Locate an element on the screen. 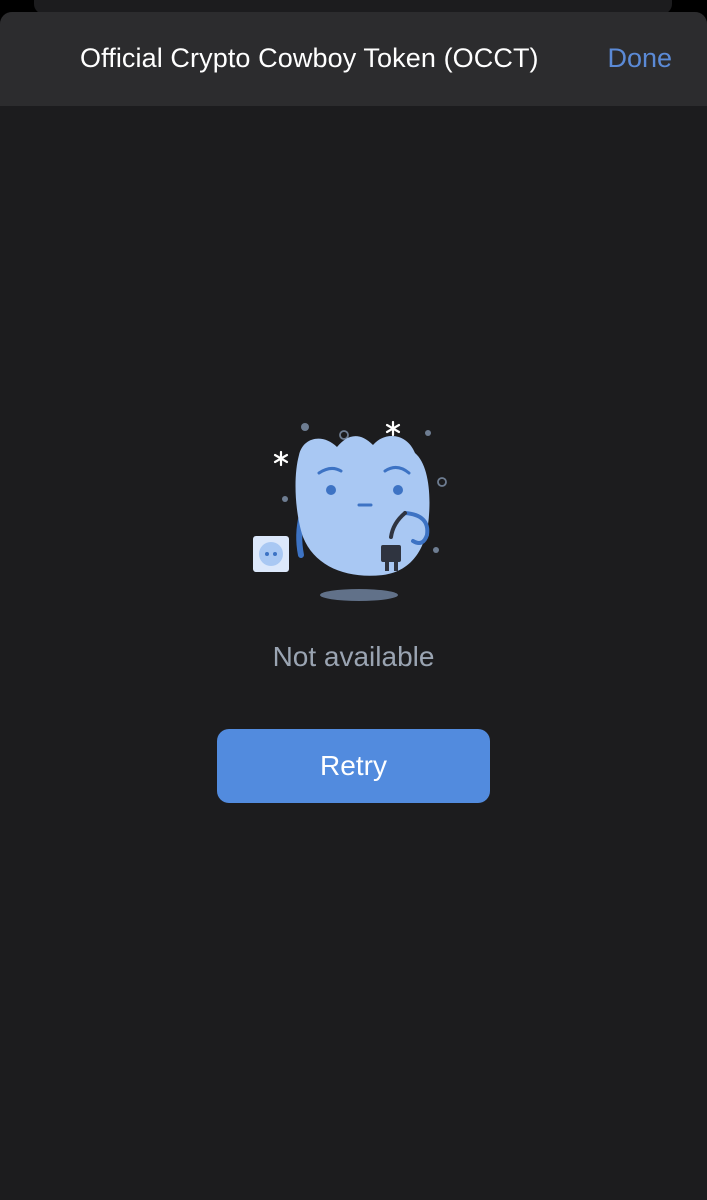 The width and height of the screenshot is (707, 1200). done-button: Done is located at coordinates (639, 58).